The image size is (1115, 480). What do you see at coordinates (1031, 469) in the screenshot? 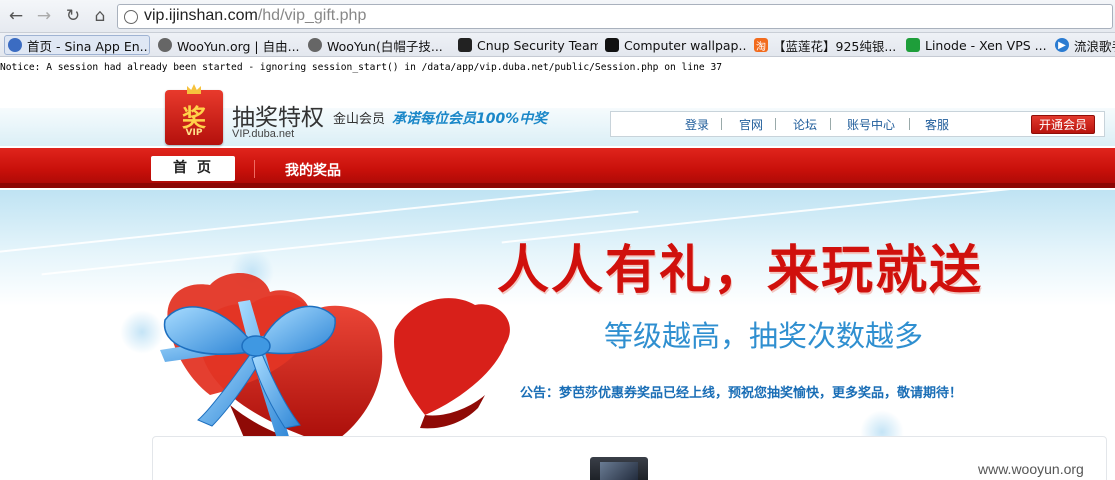
I see `watermark: www.wooyun.org` at bounding box center [1031, 469].